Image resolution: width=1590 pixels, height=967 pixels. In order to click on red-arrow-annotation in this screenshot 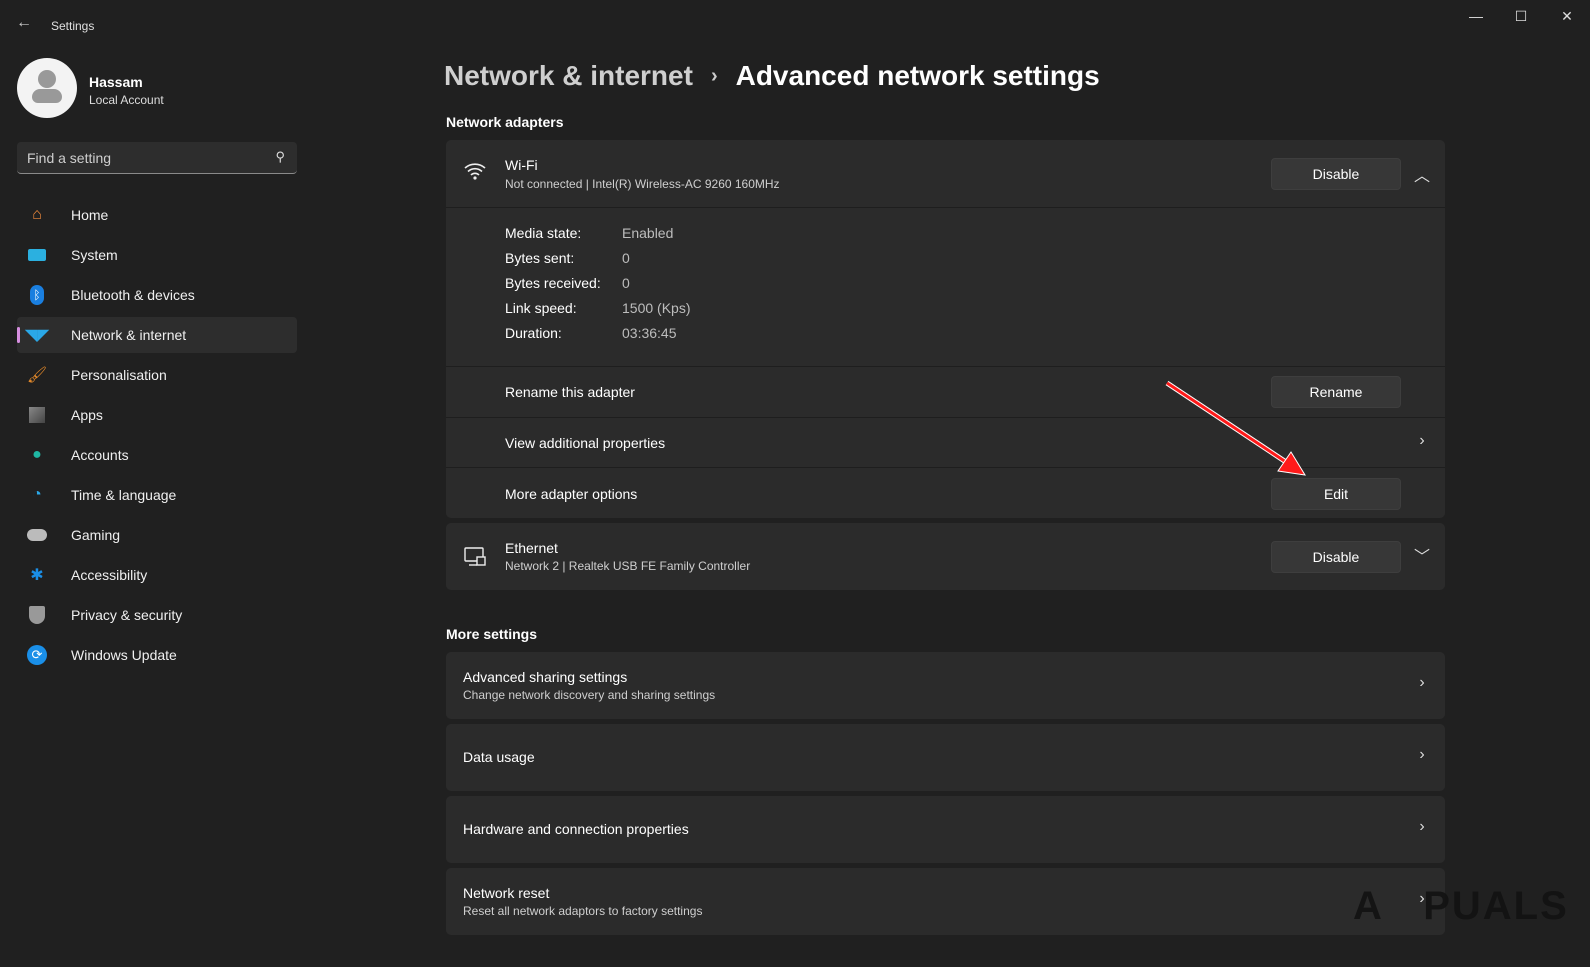, I will do `click(1235, 428)`.